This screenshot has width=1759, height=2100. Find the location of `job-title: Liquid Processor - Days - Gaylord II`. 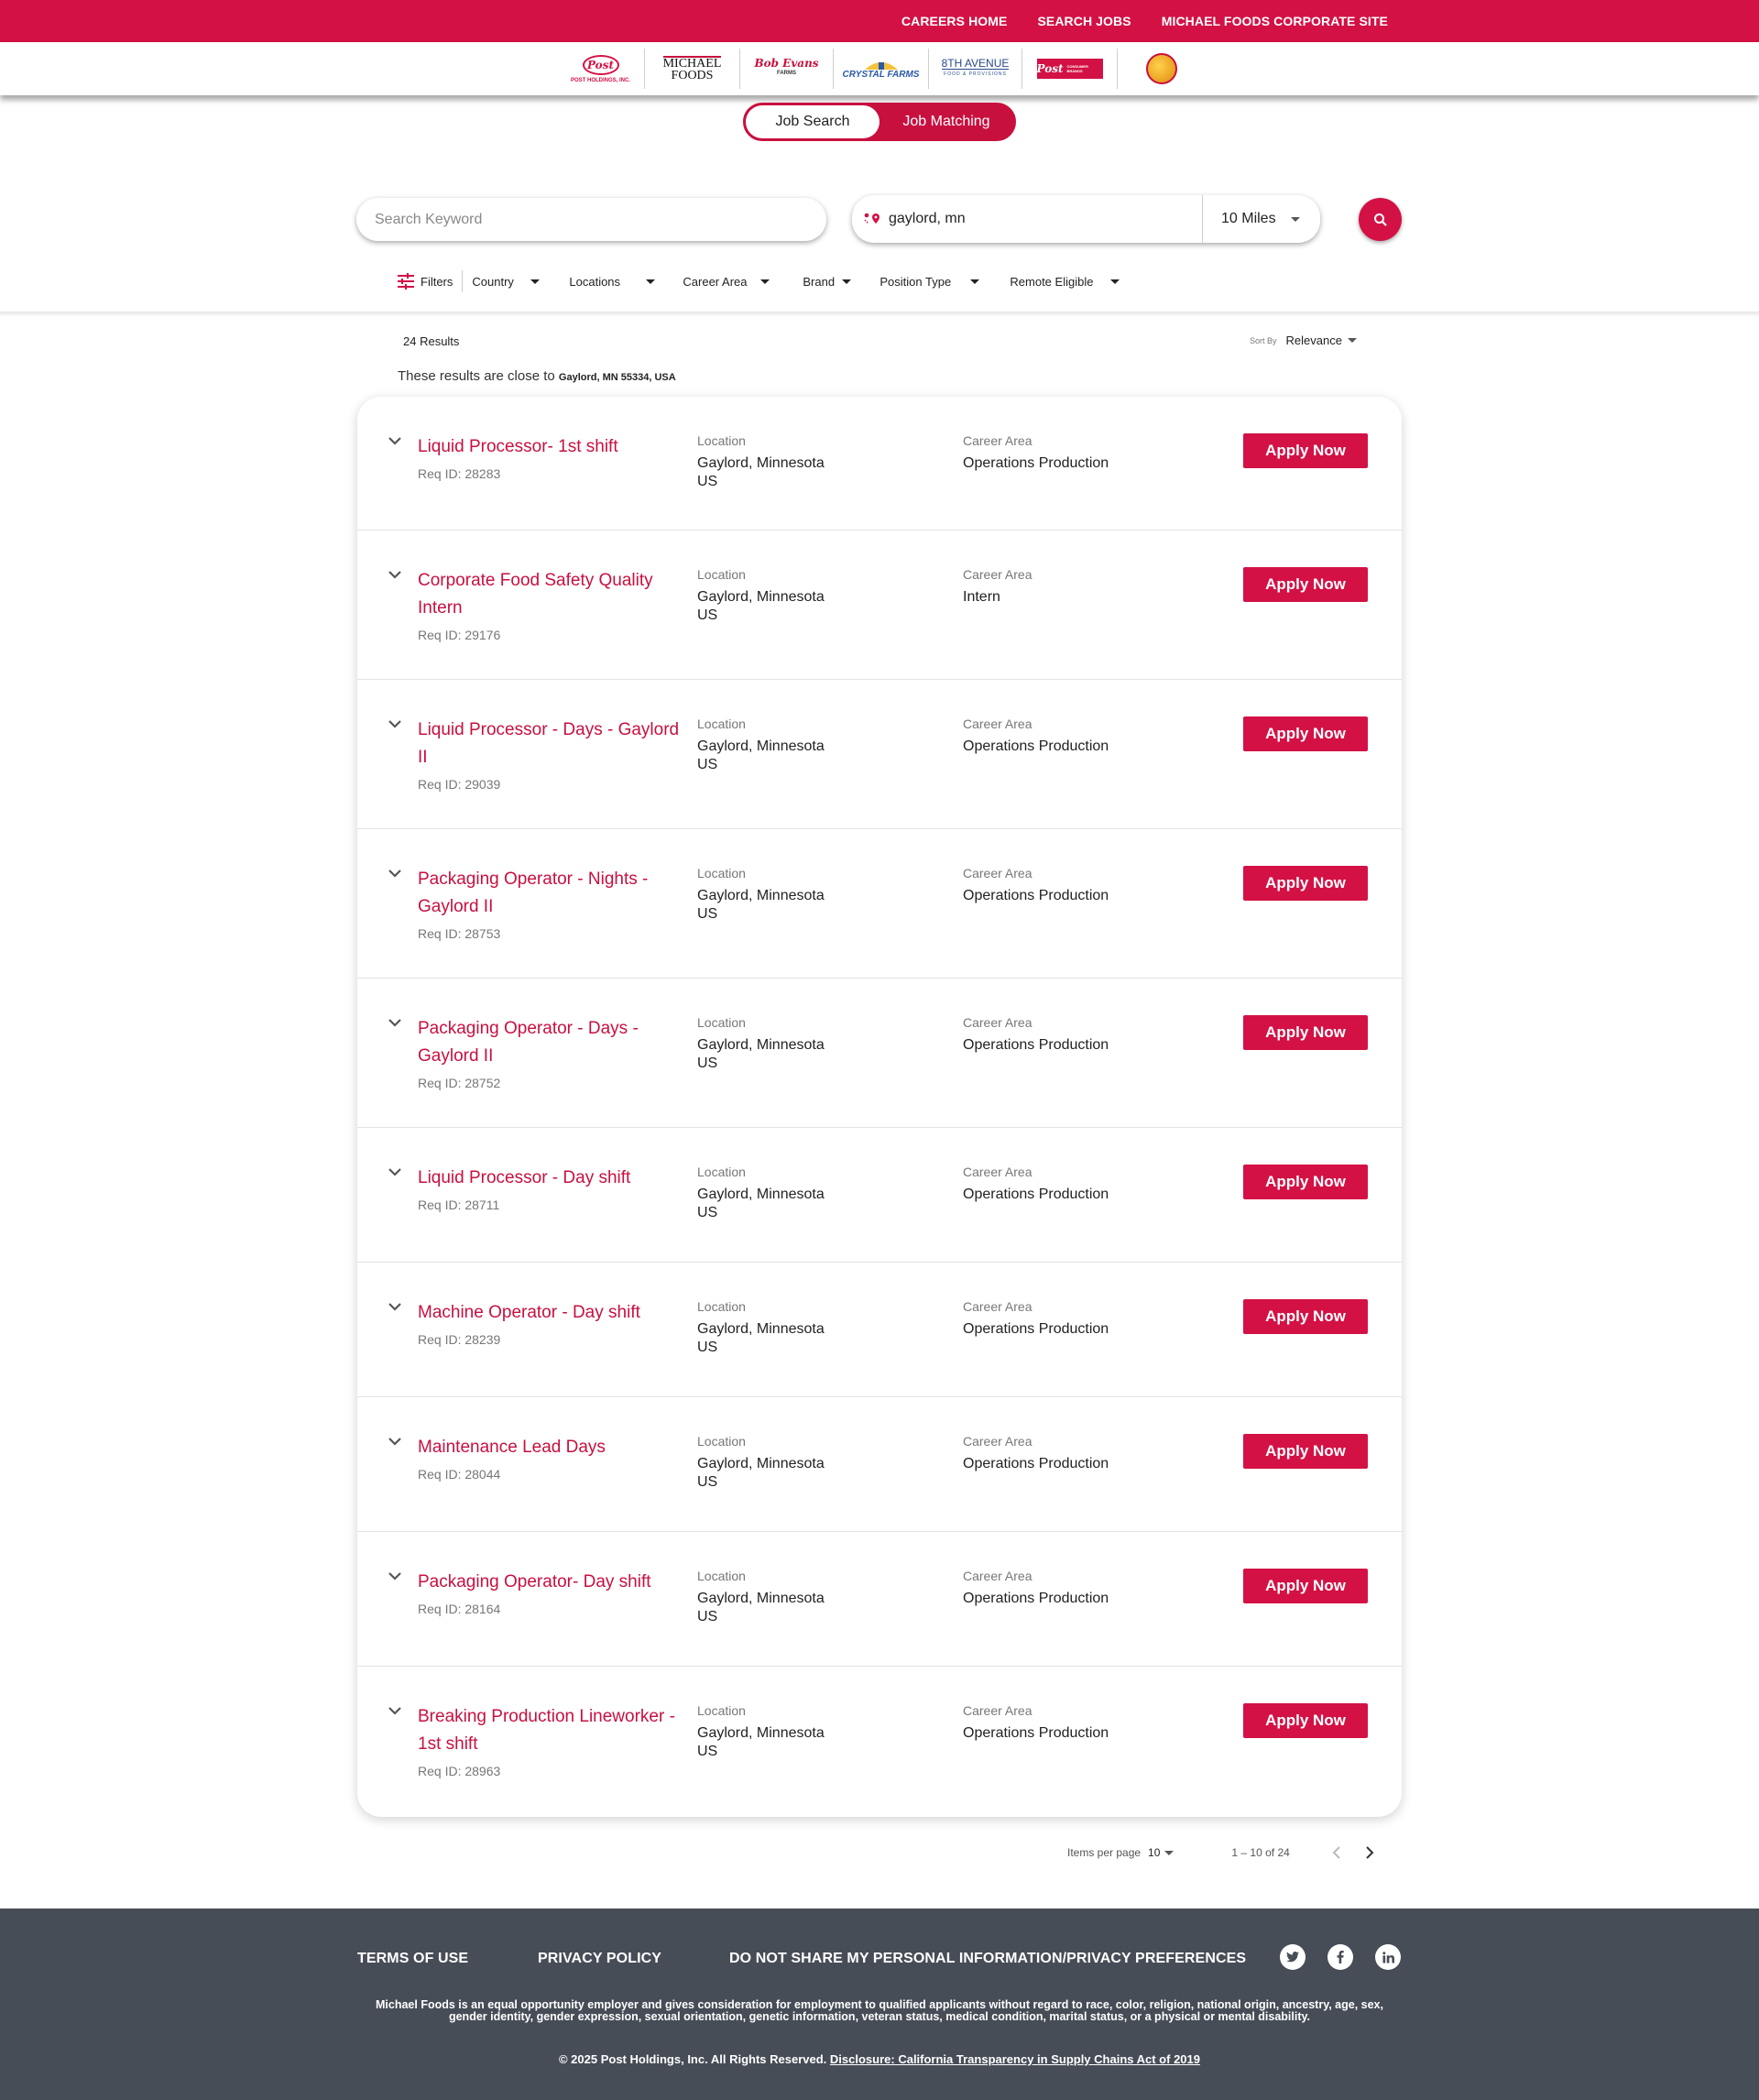

job-title: Liquid Processor - Days - Gaylord II is located at coordinates (550, 743).